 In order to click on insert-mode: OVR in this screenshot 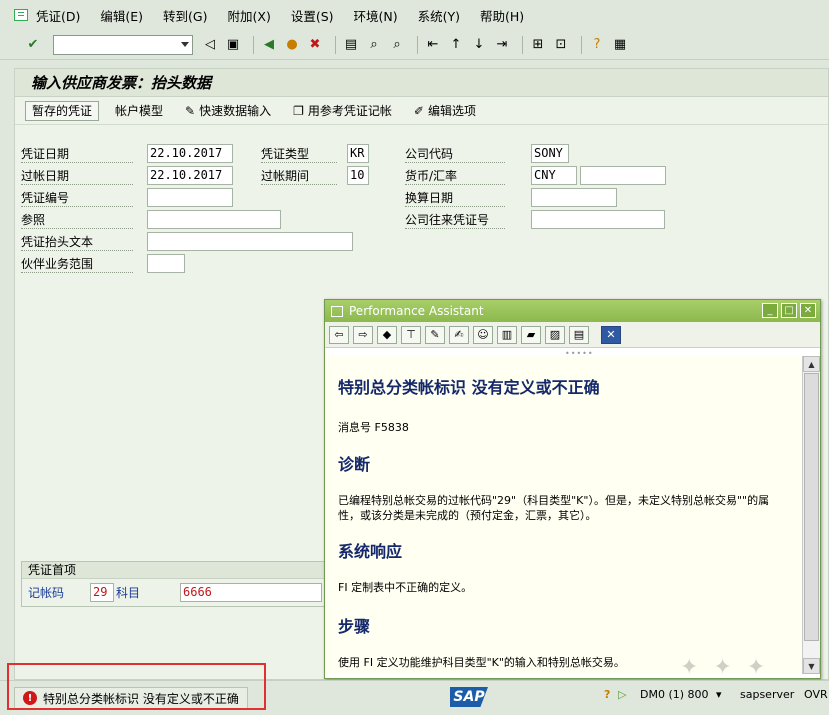, I will do `click(816, 694)`.